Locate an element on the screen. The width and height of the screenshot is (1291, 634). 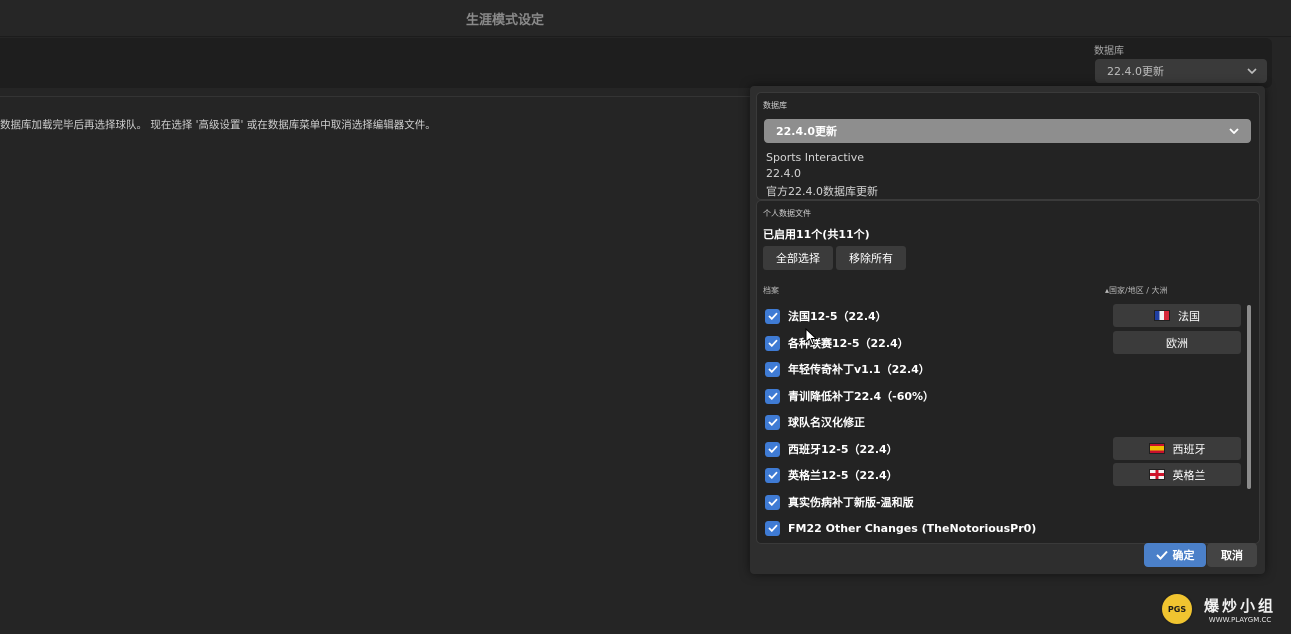
file-row: 球队名汉化修正 is located at coordinates (815, 422).